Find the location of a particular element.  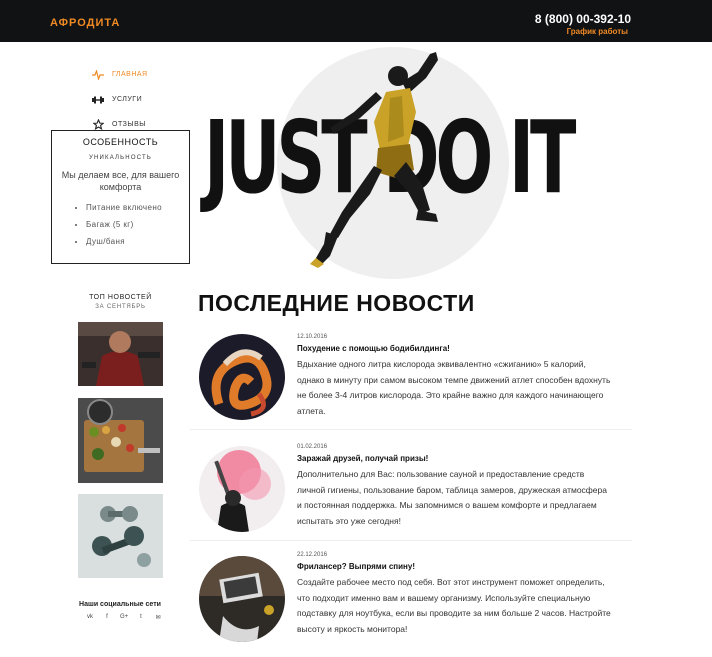

features-title: ОСОБЕННОСТЬ is located at coordinates (120, 142).